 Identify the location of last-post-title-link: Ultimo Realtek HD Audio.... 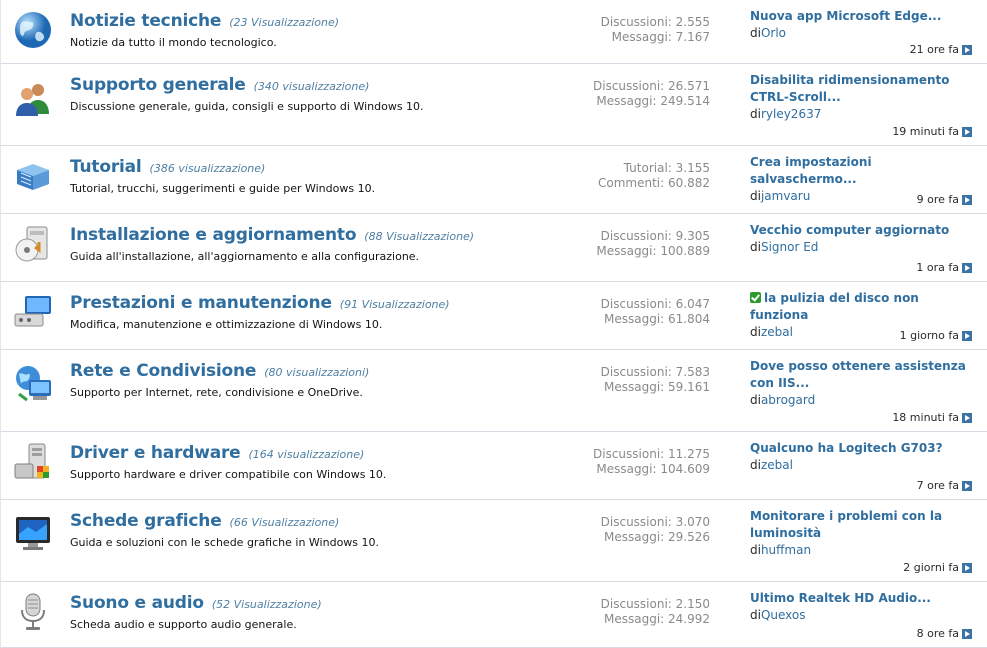
(862, 598).